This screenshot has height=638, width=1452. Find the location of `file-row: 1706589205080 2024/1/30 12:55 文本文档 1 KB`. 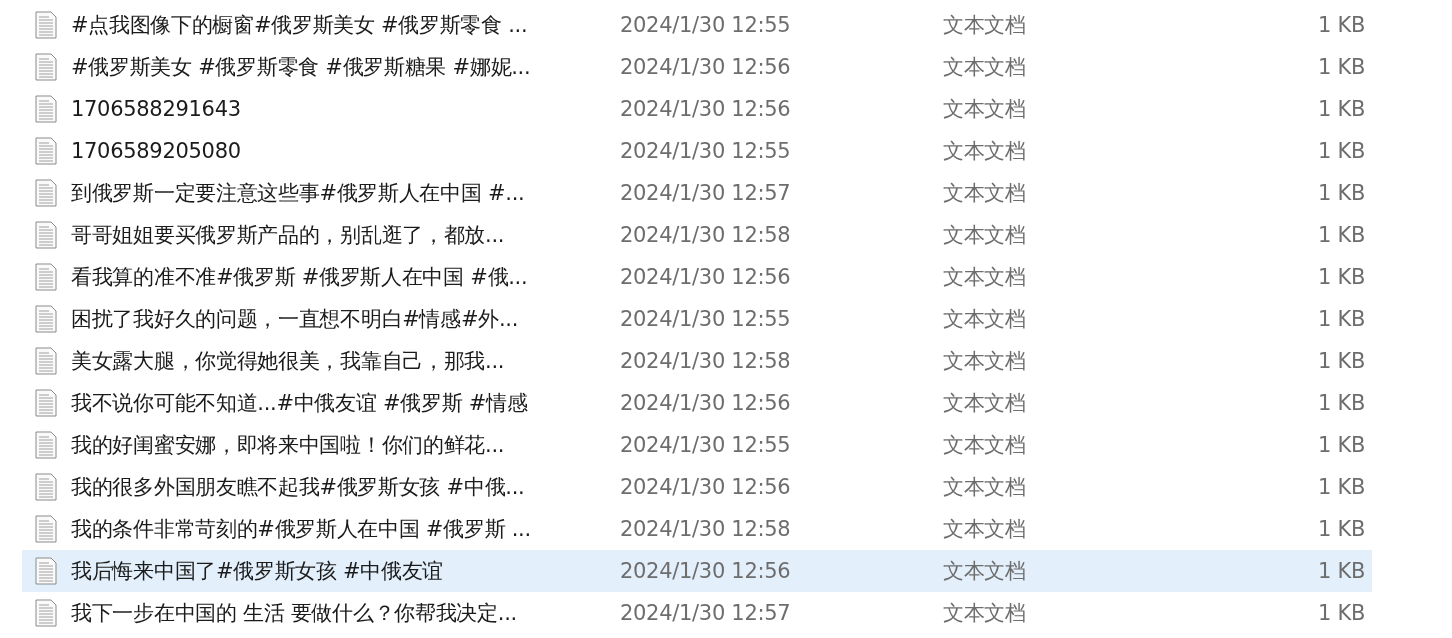

file-row: 1706589205080 2024/1/30 12:55 文本文档 1 KB is located at coordinates (697, 151).